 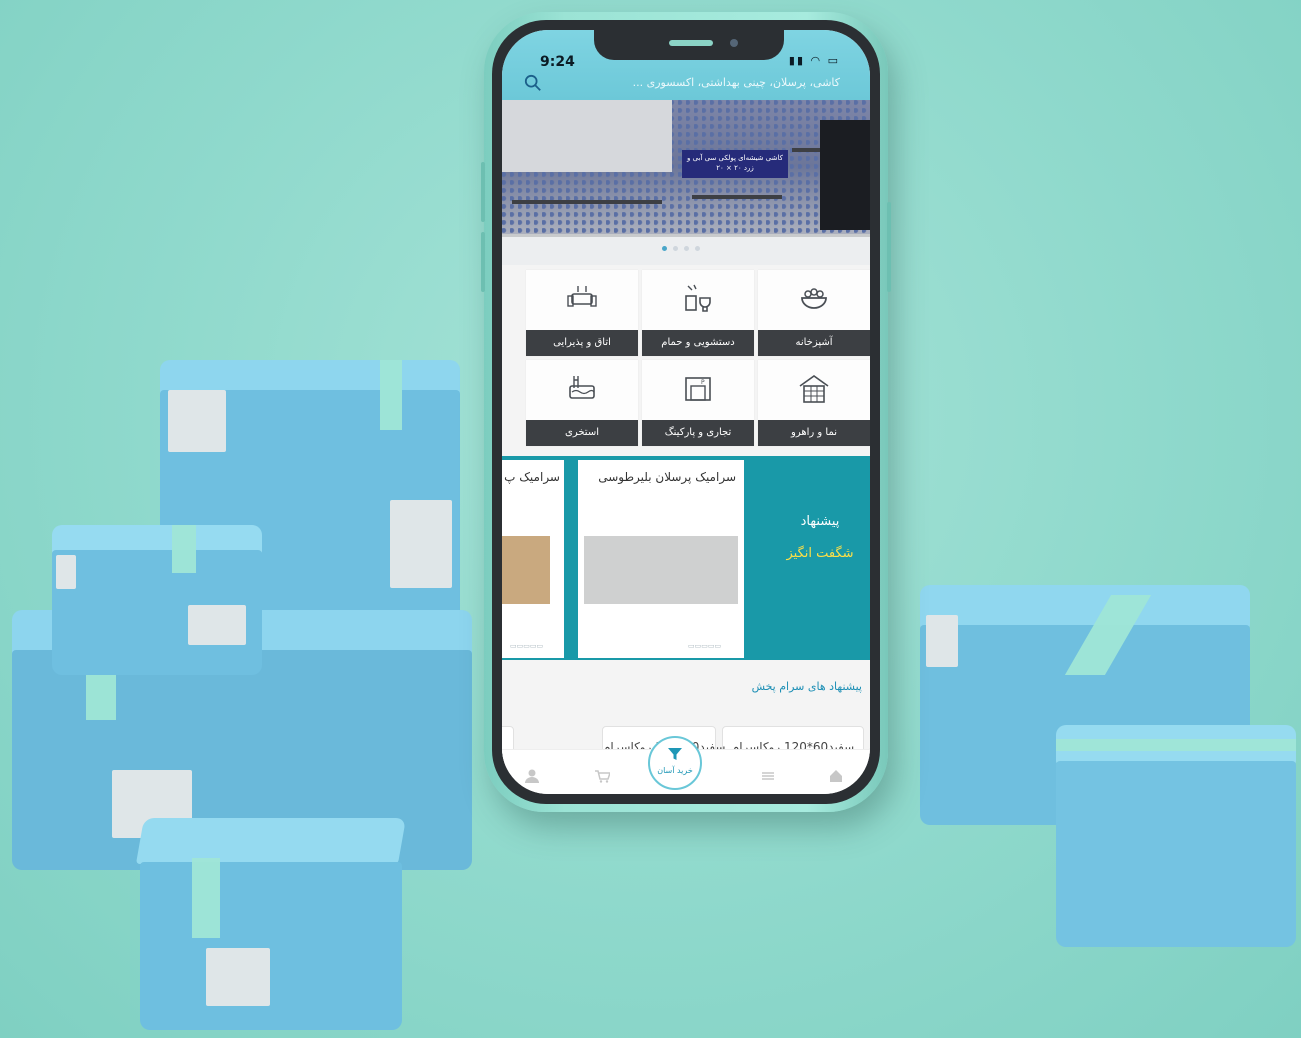 What do you see at coordinates (703, 382) in the screenshot?
I see `svg-text: P` at bounding box center [703, 382].